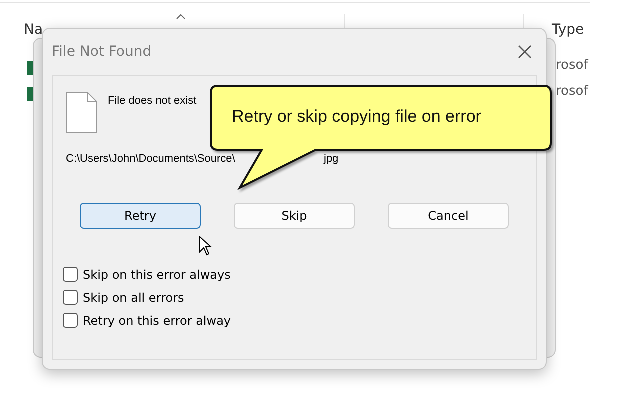 The height and width of the screenshot is (401, 642). I want to click on callout-text: Retry or skip copying file on error, so click(357, 117).